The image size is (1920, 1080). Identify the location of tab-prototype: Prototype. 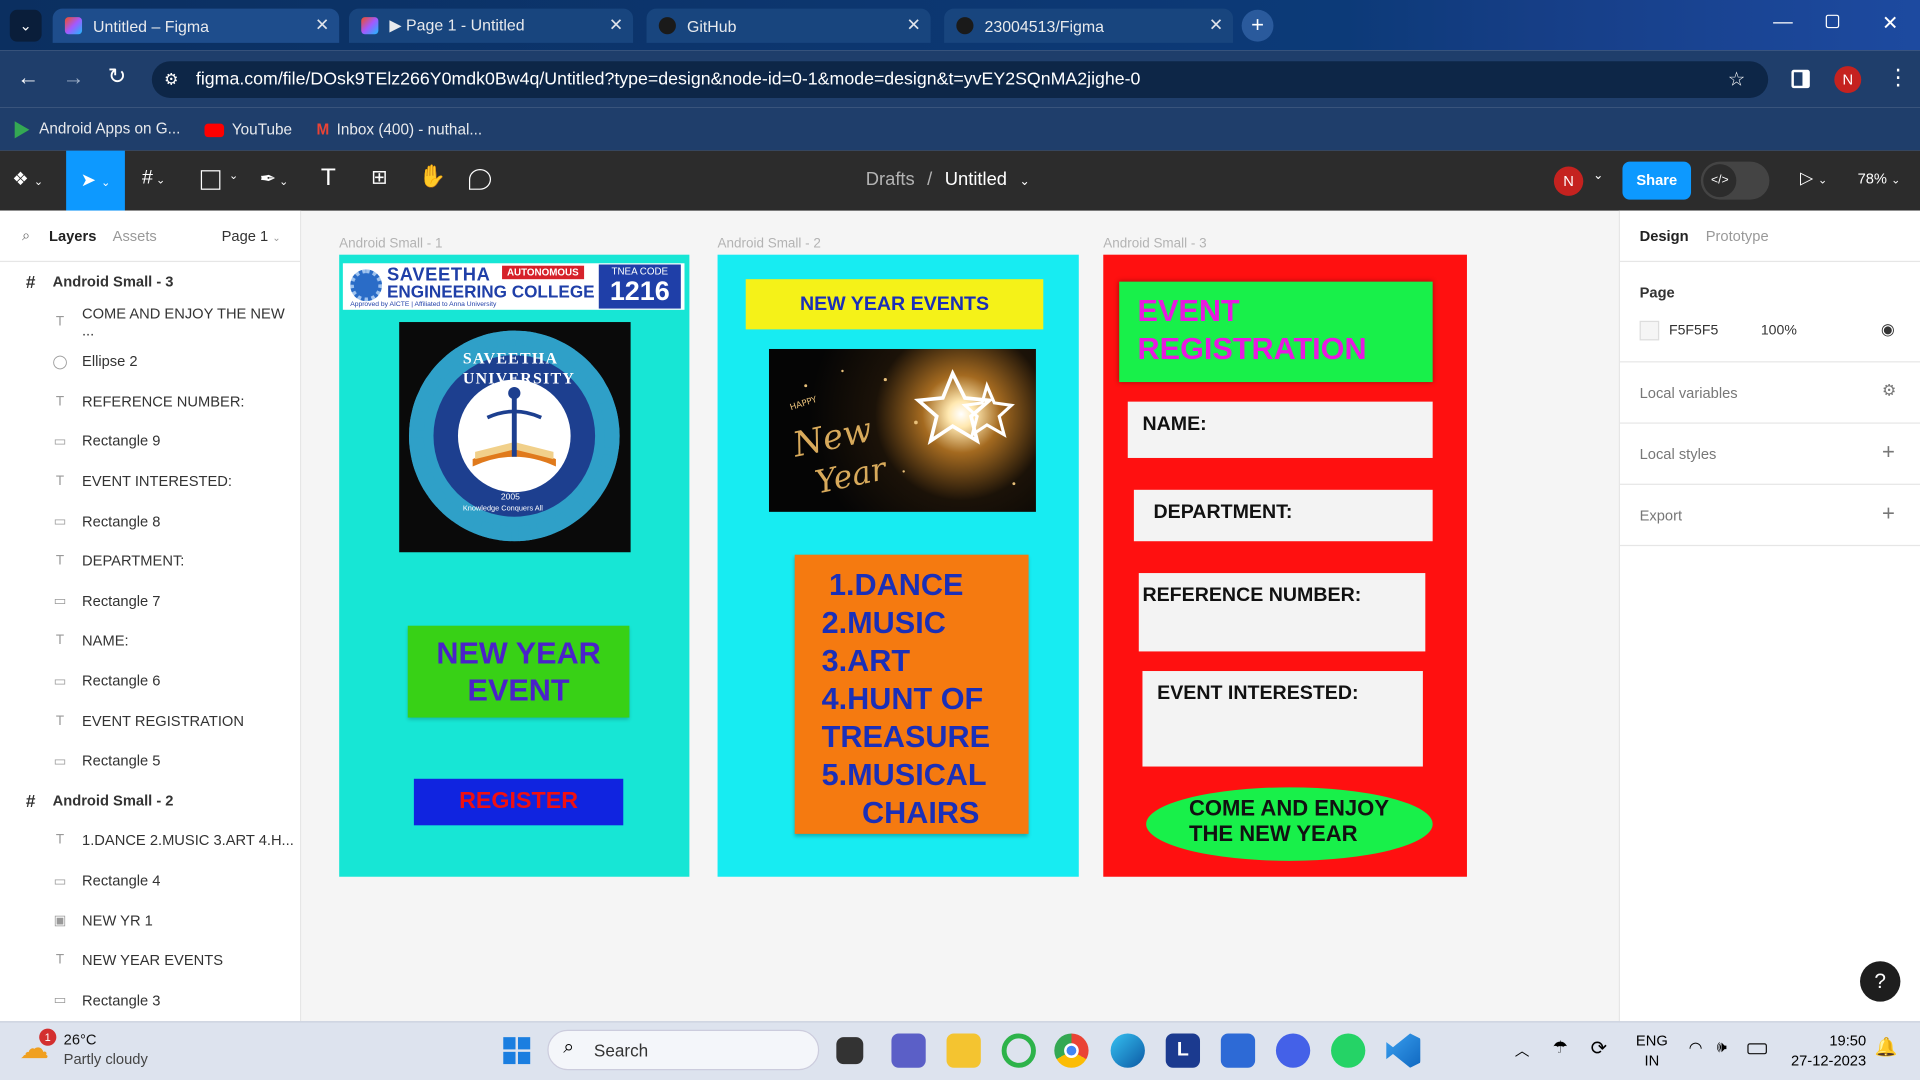
(1737, 236).